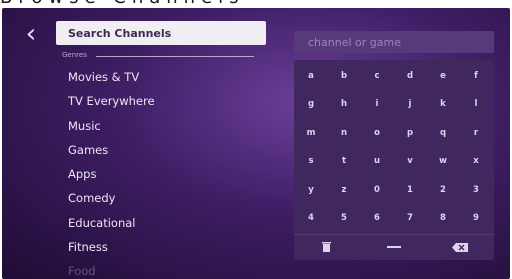 Image resolution: width=512 pixels, height=279 pixels. What do you see at coordinates (102, 223) in the screenshot?
I see `genre-educational: Educational` at bounding box center [102, 223].